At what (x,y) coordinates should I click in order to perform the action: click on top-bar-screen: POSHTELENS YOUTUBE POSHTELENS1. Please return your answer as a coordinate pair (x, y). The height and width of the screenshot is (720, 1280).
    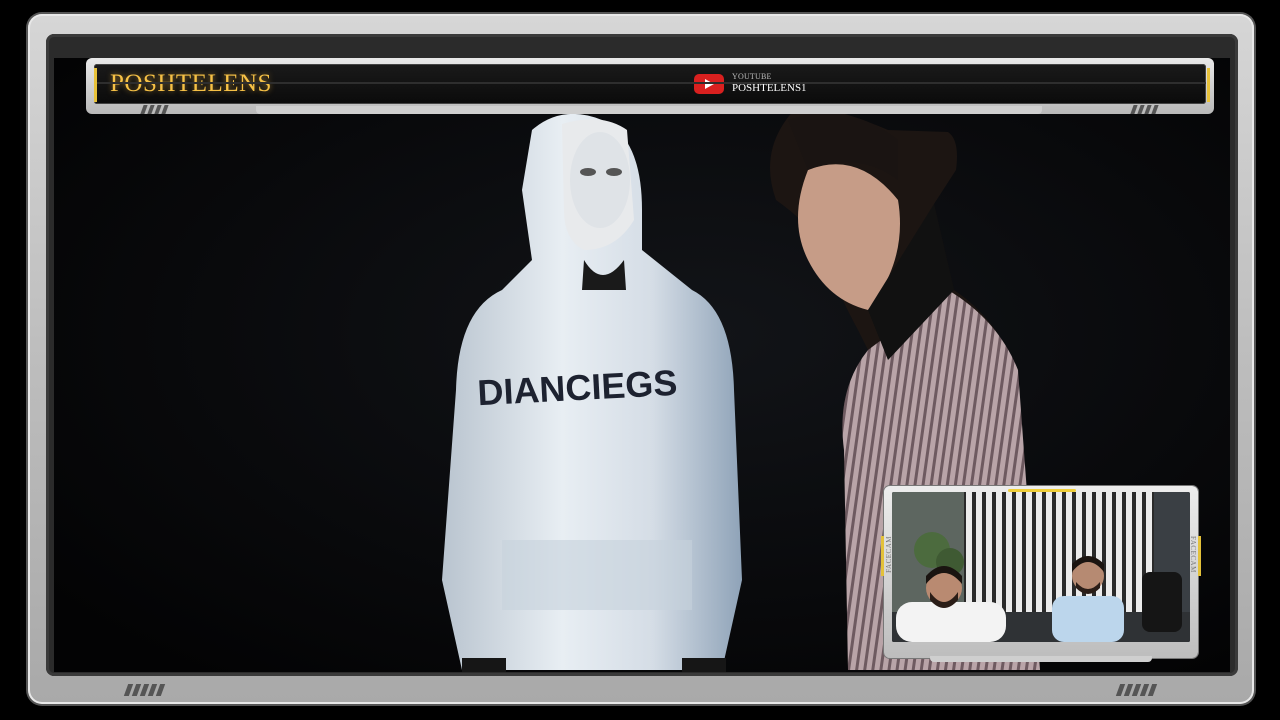
    Looking at the image, I should click on (650, 84).